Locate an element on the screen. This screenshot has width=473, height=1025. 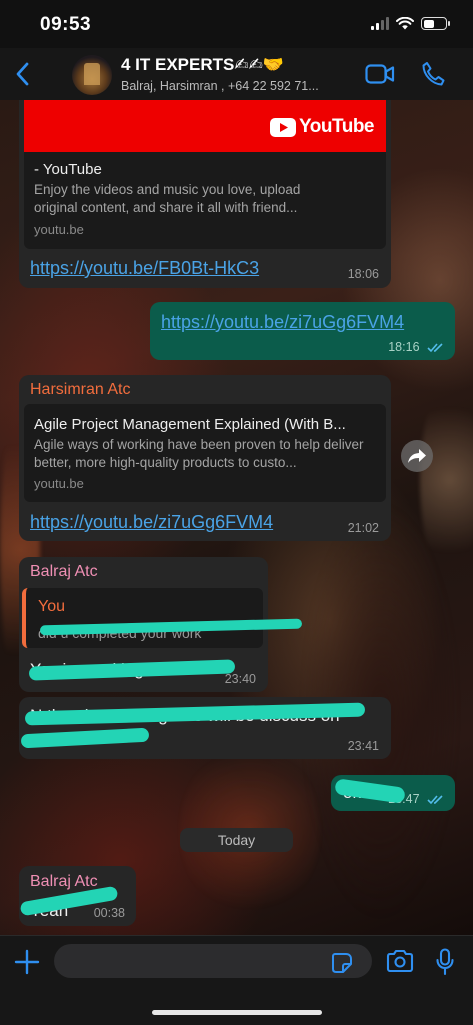
message-time: 18:16 is located at coordinates (416, 347).